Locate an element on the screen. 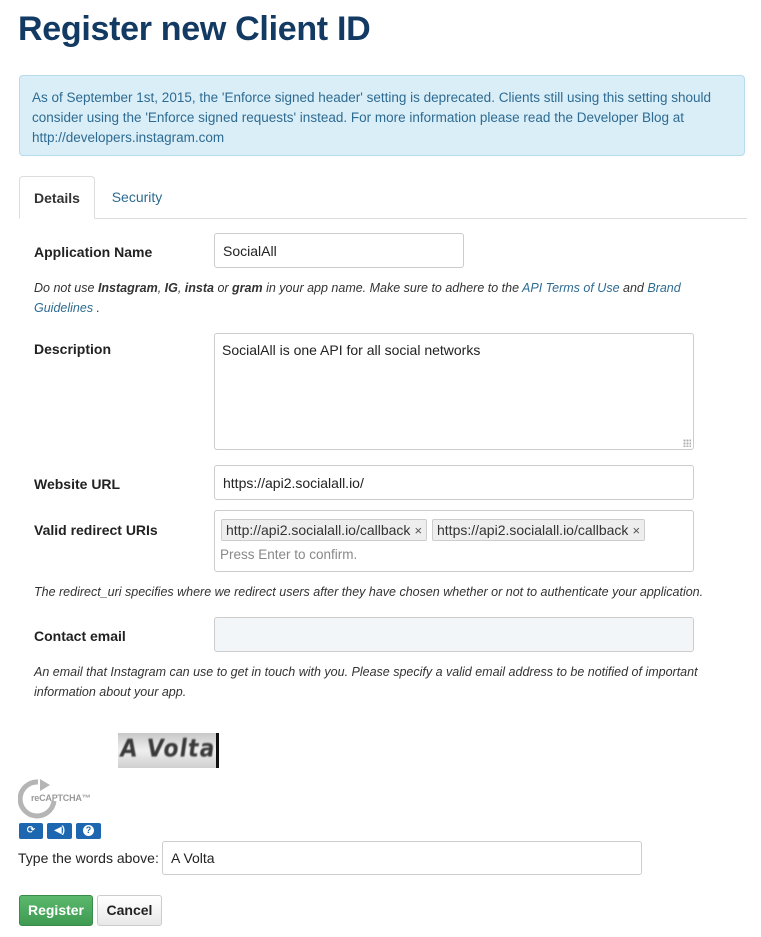 The width and height of the screenshot is (761, 937). audio-captcha-button: ◀) is located at coordinates (59, 831).